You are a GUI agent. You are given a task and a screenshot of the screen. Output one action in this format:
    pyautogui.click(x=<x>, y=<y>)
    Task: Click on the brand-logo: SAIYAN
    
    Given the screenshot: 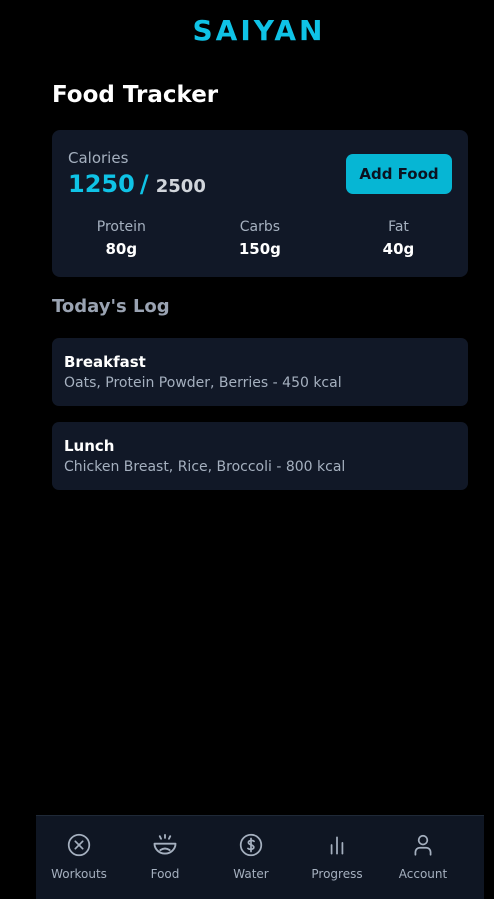 What is the action you would take?
    pyautogui.click(x=259, y=30)
    